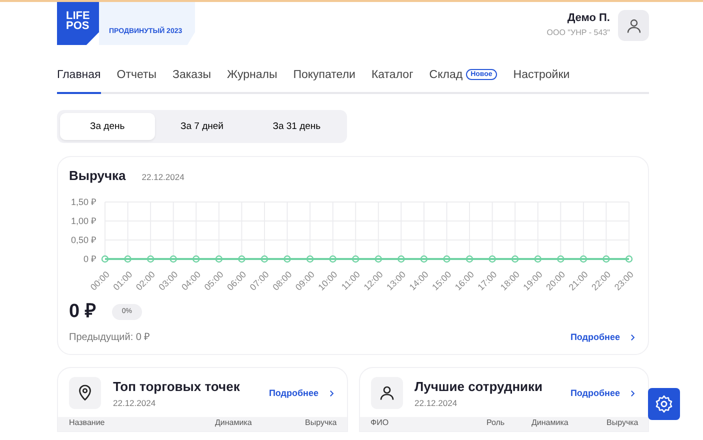 This screenshot has height=440, width=703. Describe the element at coordinates (79, 80) in the screenshot. I see `nav-tab: Главная` at that location.